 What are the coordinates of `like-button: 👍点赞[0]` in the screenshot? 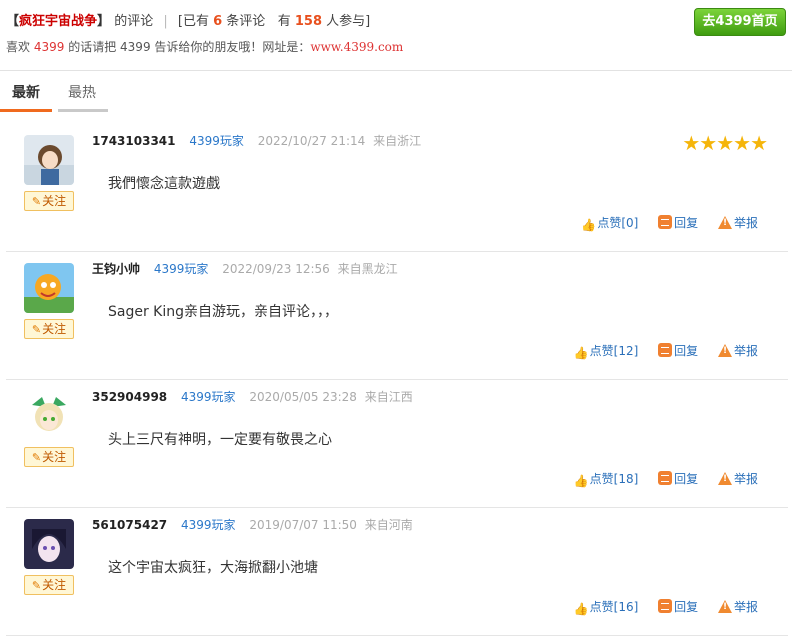 It's located at (610, 224).